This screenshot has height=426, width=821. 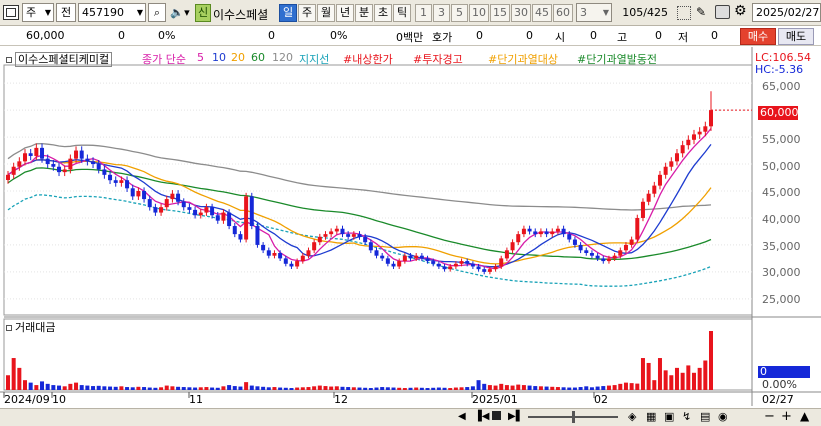 What do you see at coordinates (740, 11) in the screenshot?
I see `gear-icon: ⚙` at bounding box center [740, 11].